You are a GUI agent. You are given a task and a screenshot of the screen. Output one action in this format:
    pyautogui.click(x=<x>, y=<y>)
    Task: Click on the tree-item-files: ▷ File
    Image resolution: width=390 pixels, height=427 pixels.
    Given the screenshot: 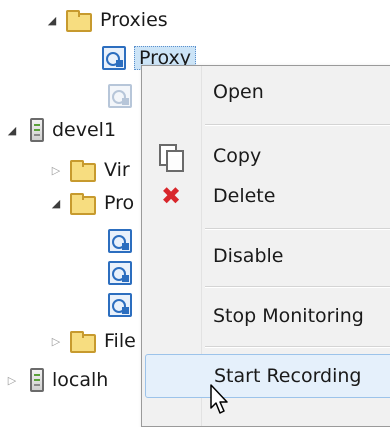 What is the action you would take?
    pyautogui.click(x=92, y=341)
    